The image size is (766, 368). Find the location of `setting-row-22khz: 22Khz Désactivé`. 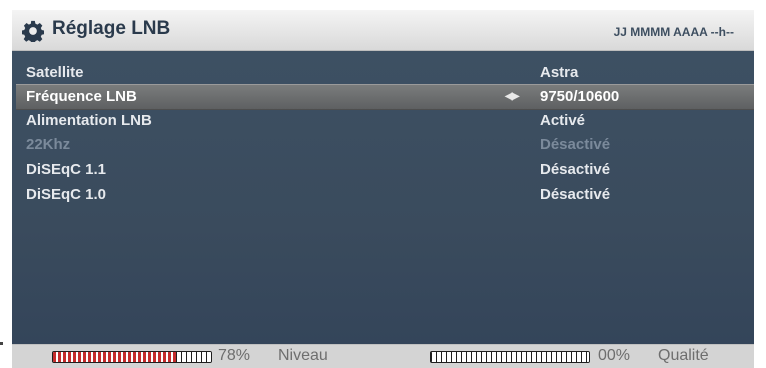

setting-row-22khz: 22Khz Désactivé is located at coordinates (385, 145).